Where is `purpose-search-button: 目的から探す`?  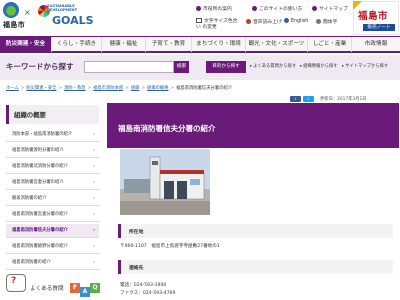 purpose-search-button: 目的から探す is located at coordinates (226, 67).